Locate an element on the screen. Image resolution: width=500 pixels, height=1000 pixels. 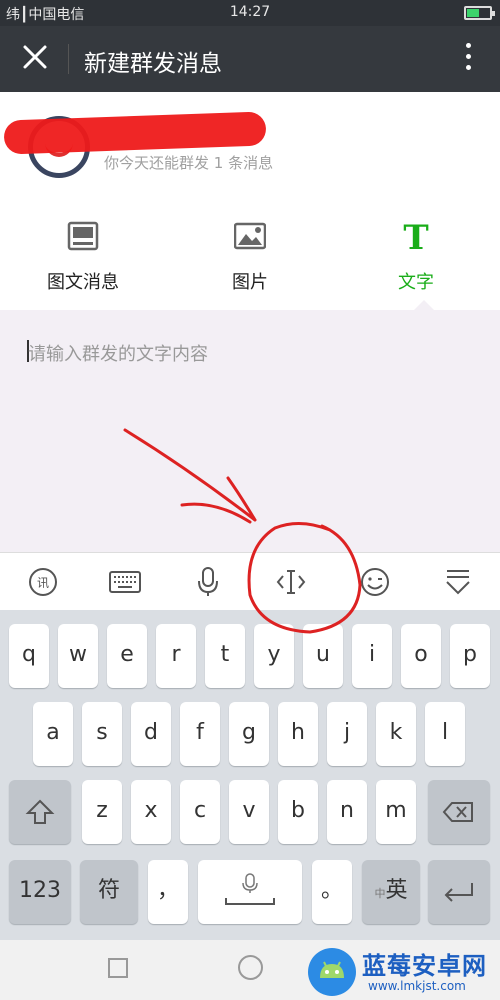
handwriting-icon: 讯 is located at coordinates (43, 582).